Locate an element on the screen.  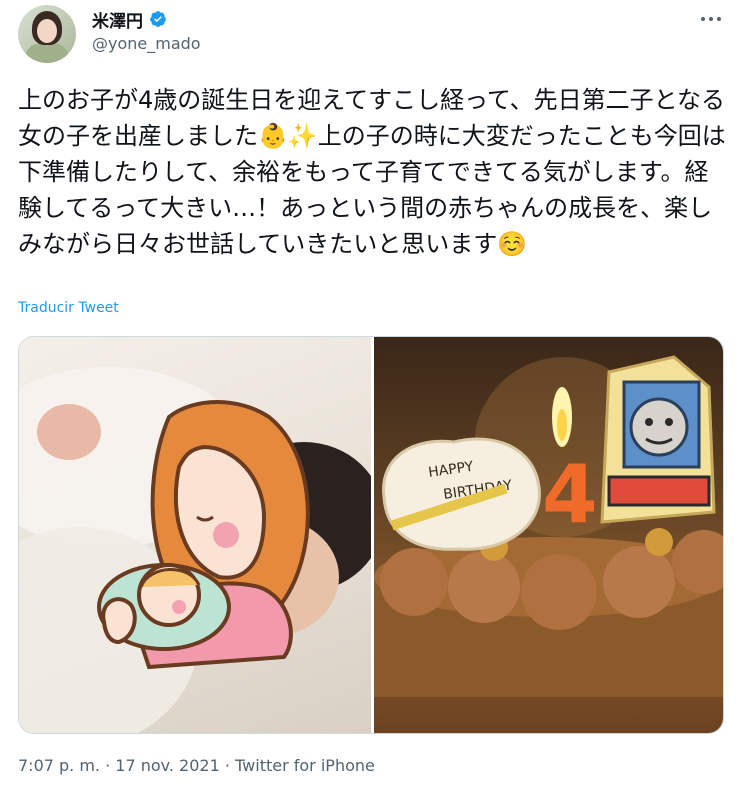
candle-number: 4 is located at coordinates (570, 494).